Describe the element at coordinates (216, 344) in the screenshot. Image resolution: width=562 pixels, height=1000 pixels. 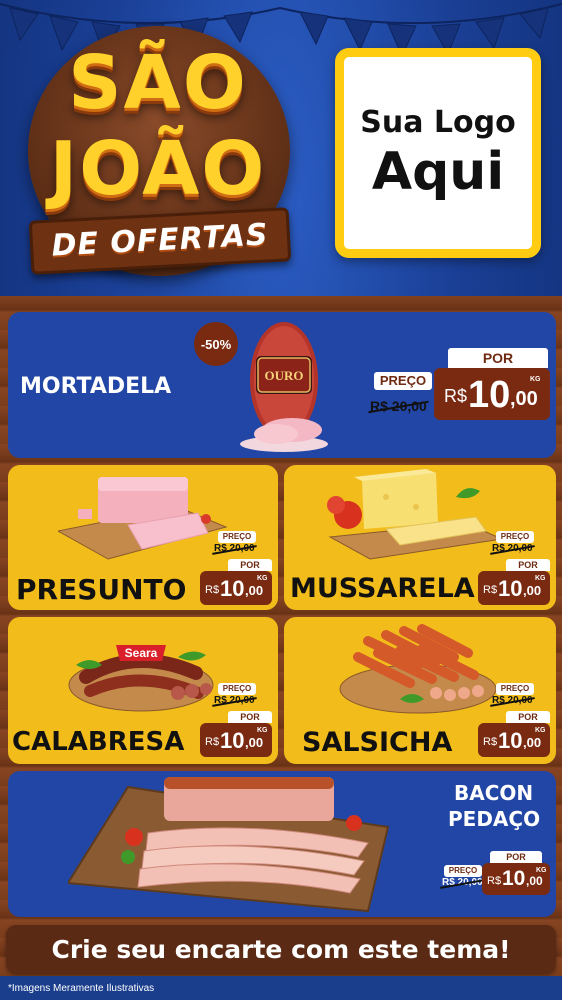
I see `discount-badge: -50%` at that location.